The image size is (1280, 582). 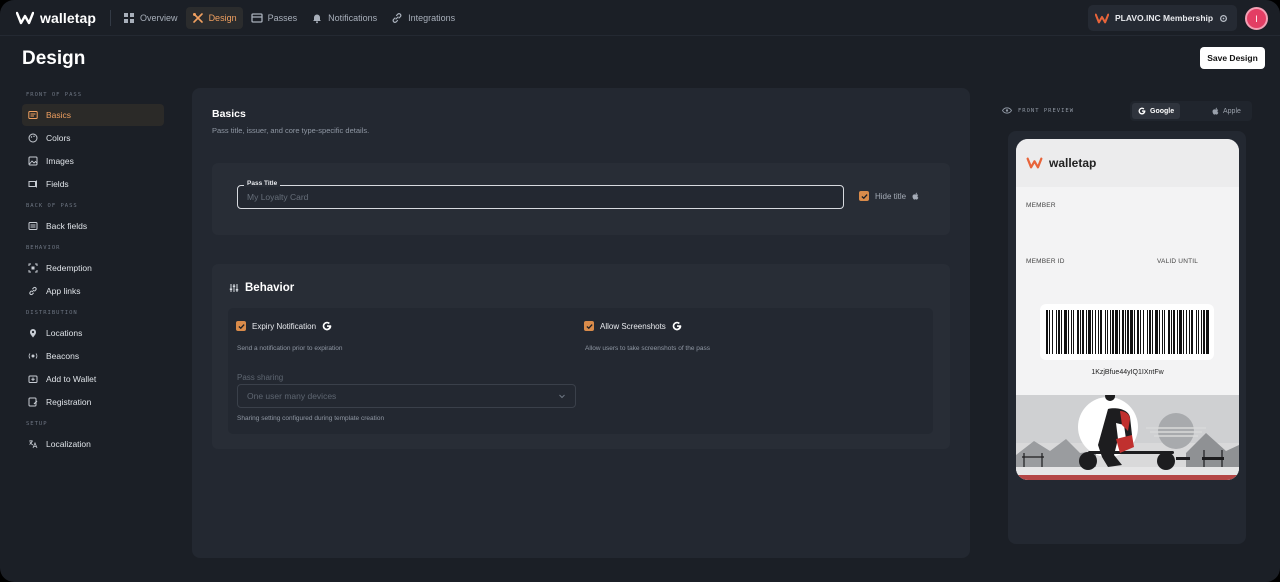 I want to click on nav-integrations: Integrations, so click(x=423, y=18).